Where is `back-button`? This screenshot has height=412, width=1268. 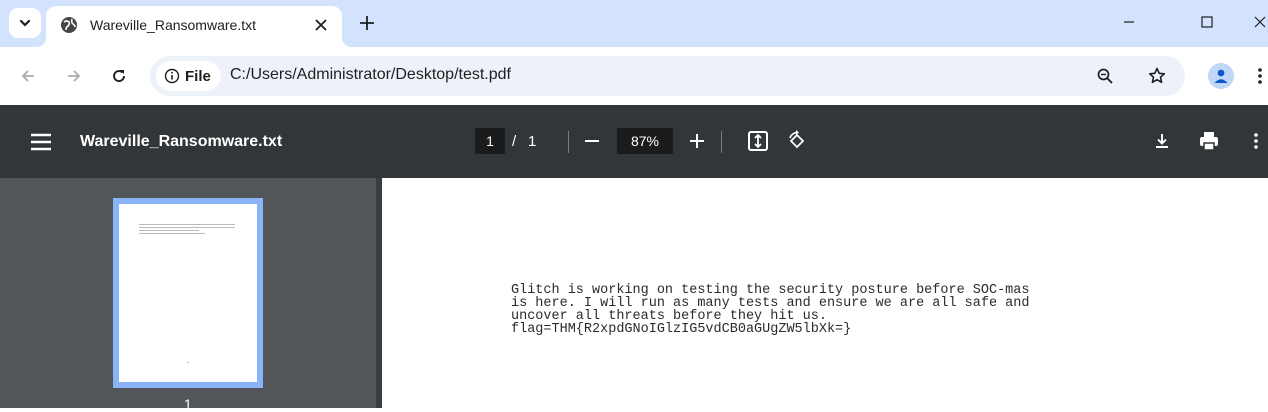 back-button is located at coordinates (28, 76).